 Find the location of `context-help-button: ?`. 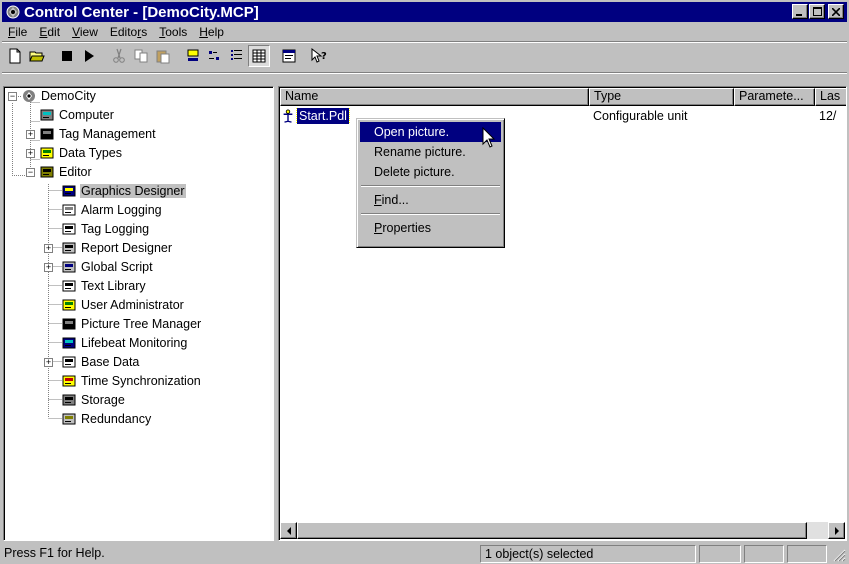

context-help-button: ? is located at coordinates (319, 56).